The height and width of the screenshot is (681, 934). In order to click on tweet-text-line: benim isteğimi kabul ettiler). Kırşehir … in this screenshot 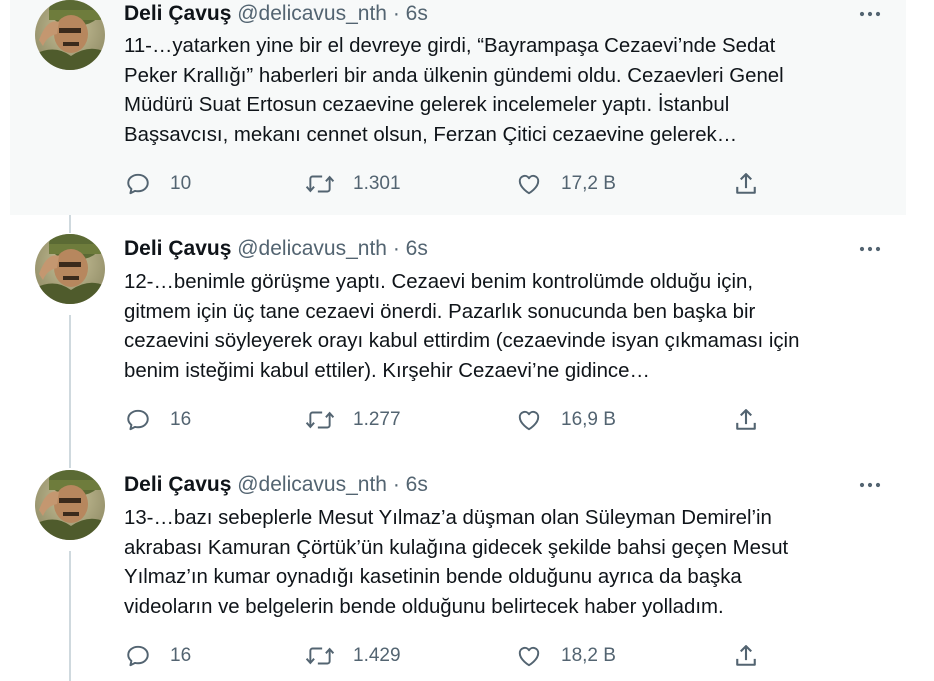, I will do `click(387, 370)`.